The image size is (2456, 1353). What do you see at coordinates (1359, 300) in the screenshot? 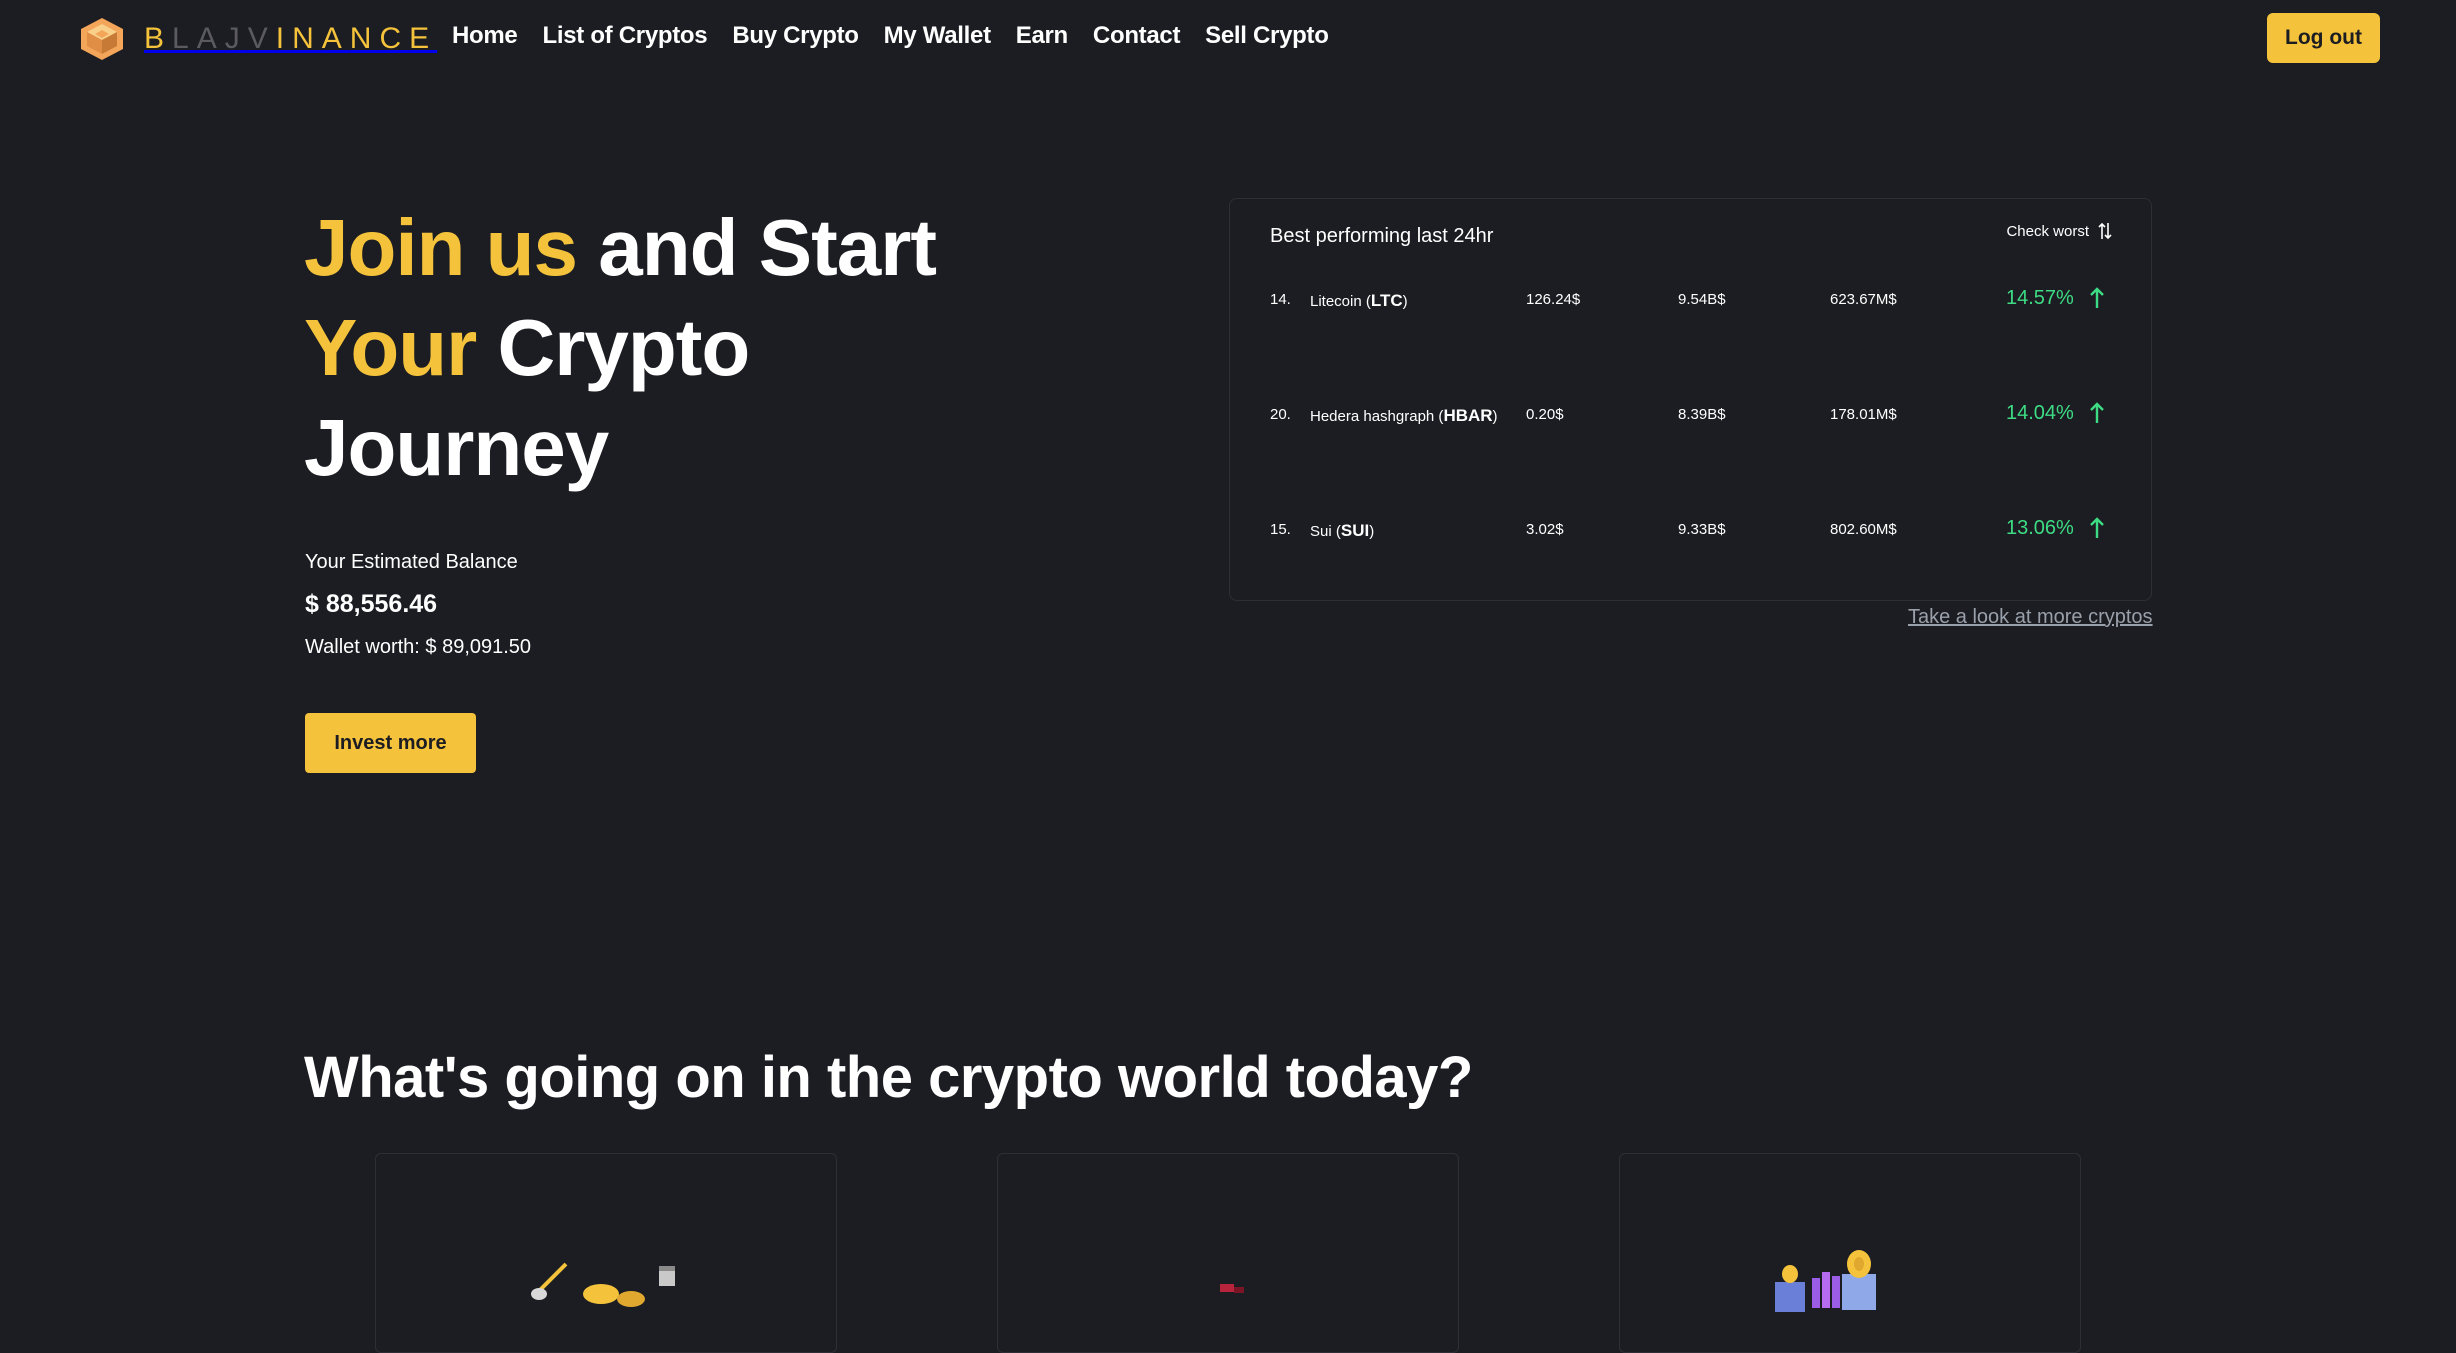
I see `crypto-name: Litecoin (LTC)` at bounding box center [1359, 300].